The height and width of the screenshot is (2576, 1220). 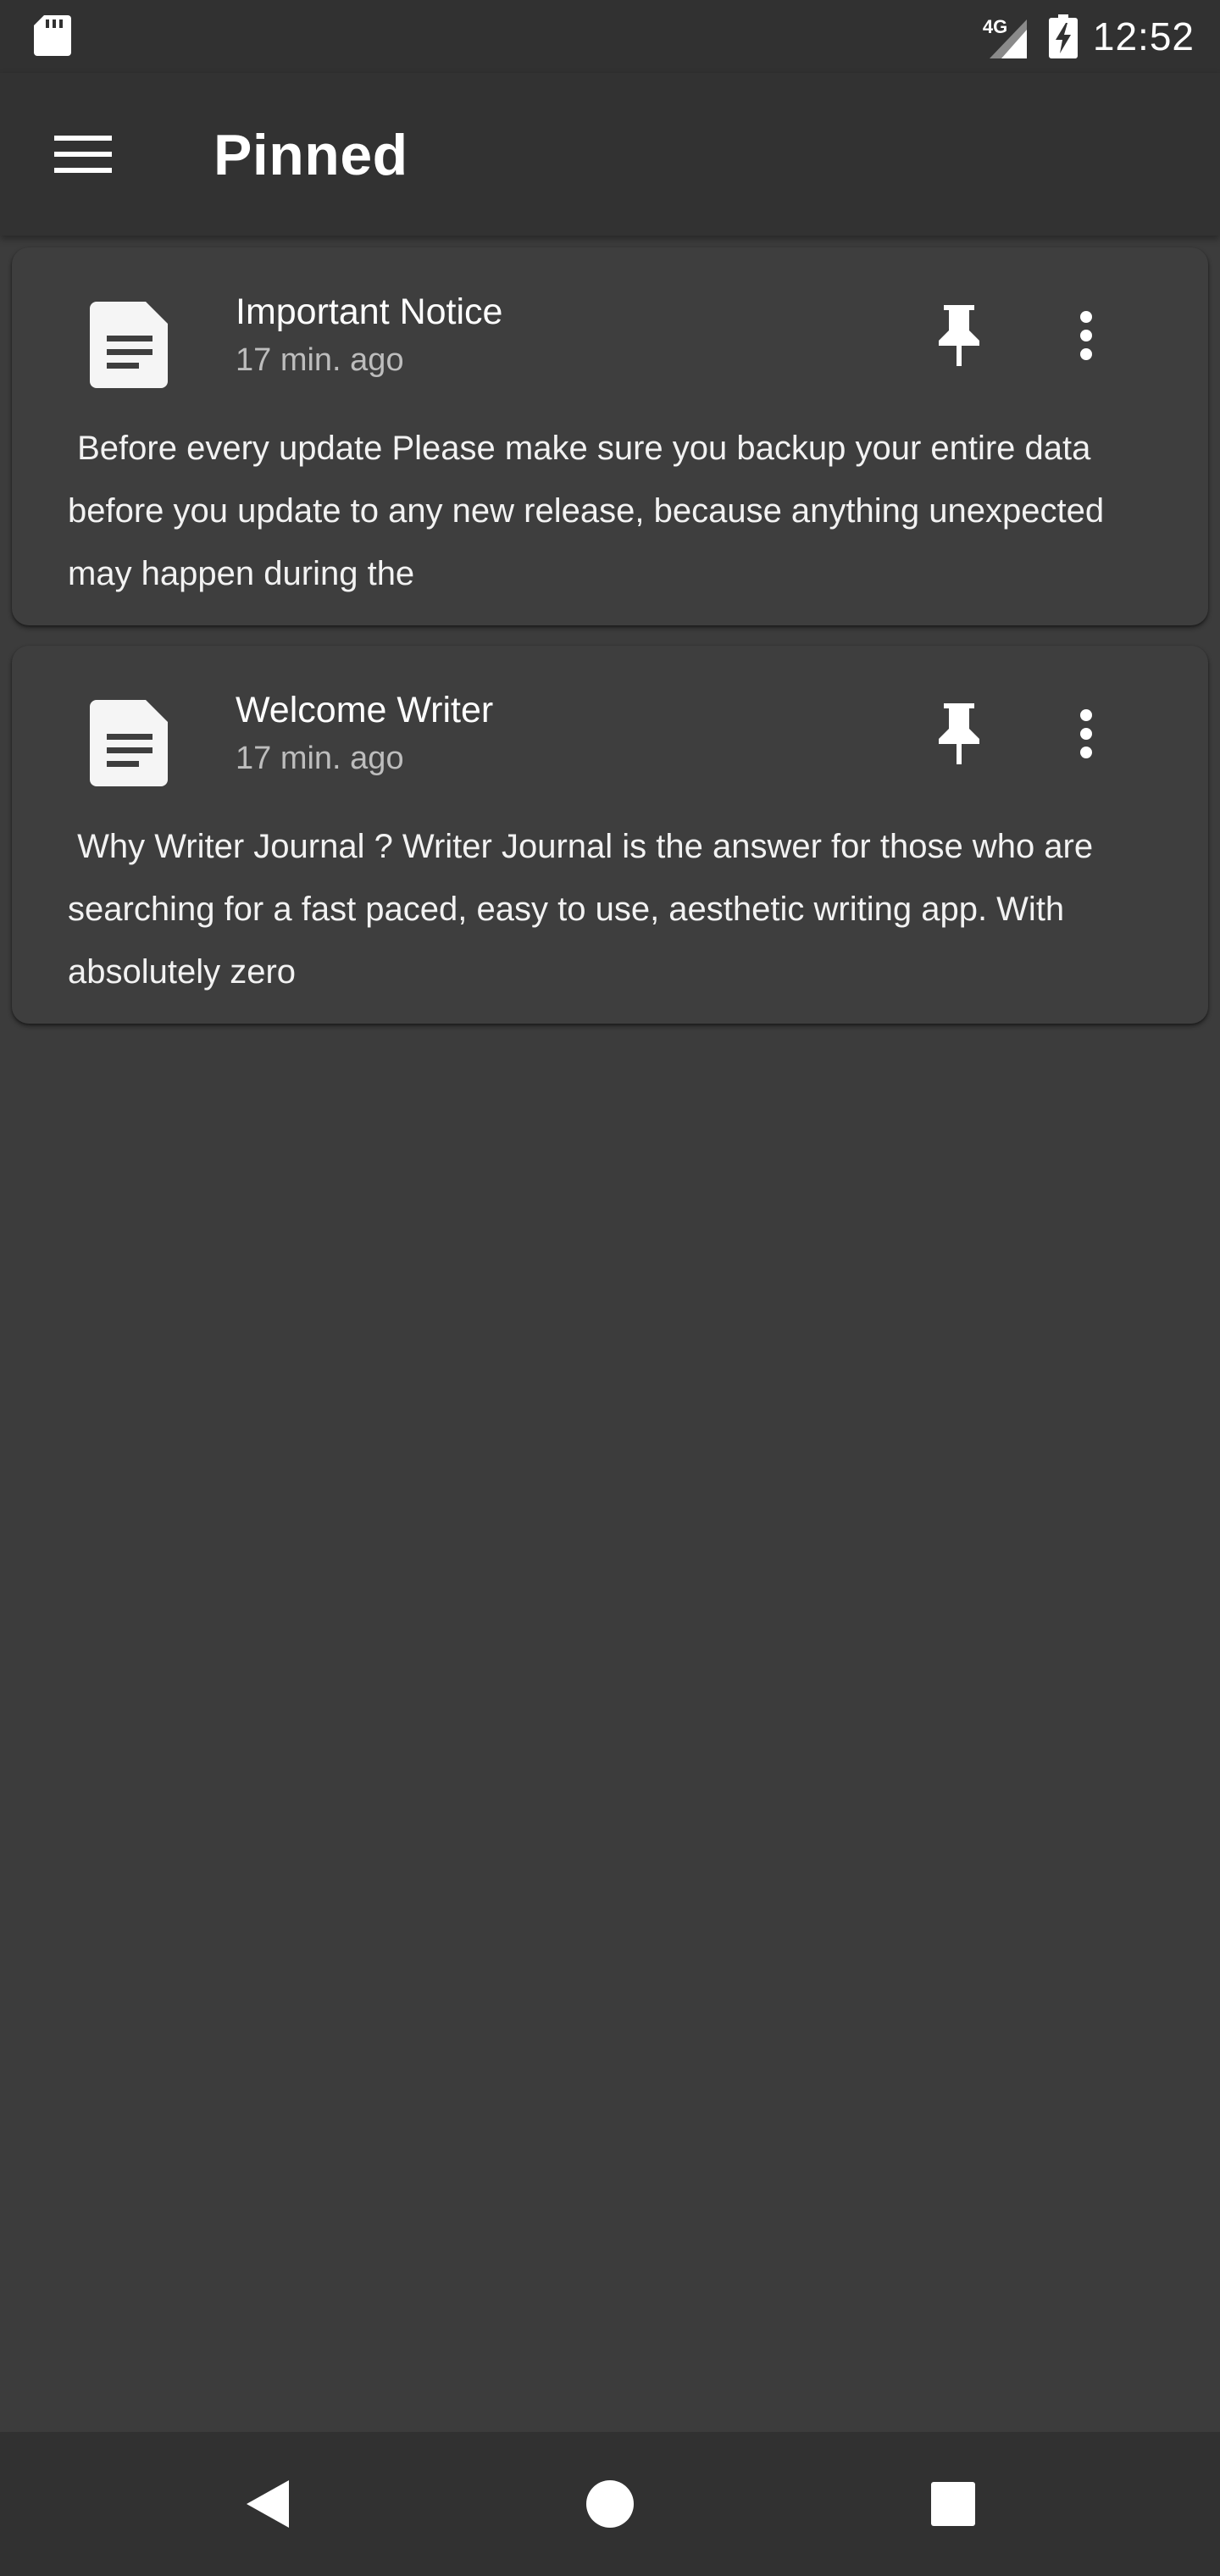 I want to click on signal-icon, so click(x=1008, y=38).